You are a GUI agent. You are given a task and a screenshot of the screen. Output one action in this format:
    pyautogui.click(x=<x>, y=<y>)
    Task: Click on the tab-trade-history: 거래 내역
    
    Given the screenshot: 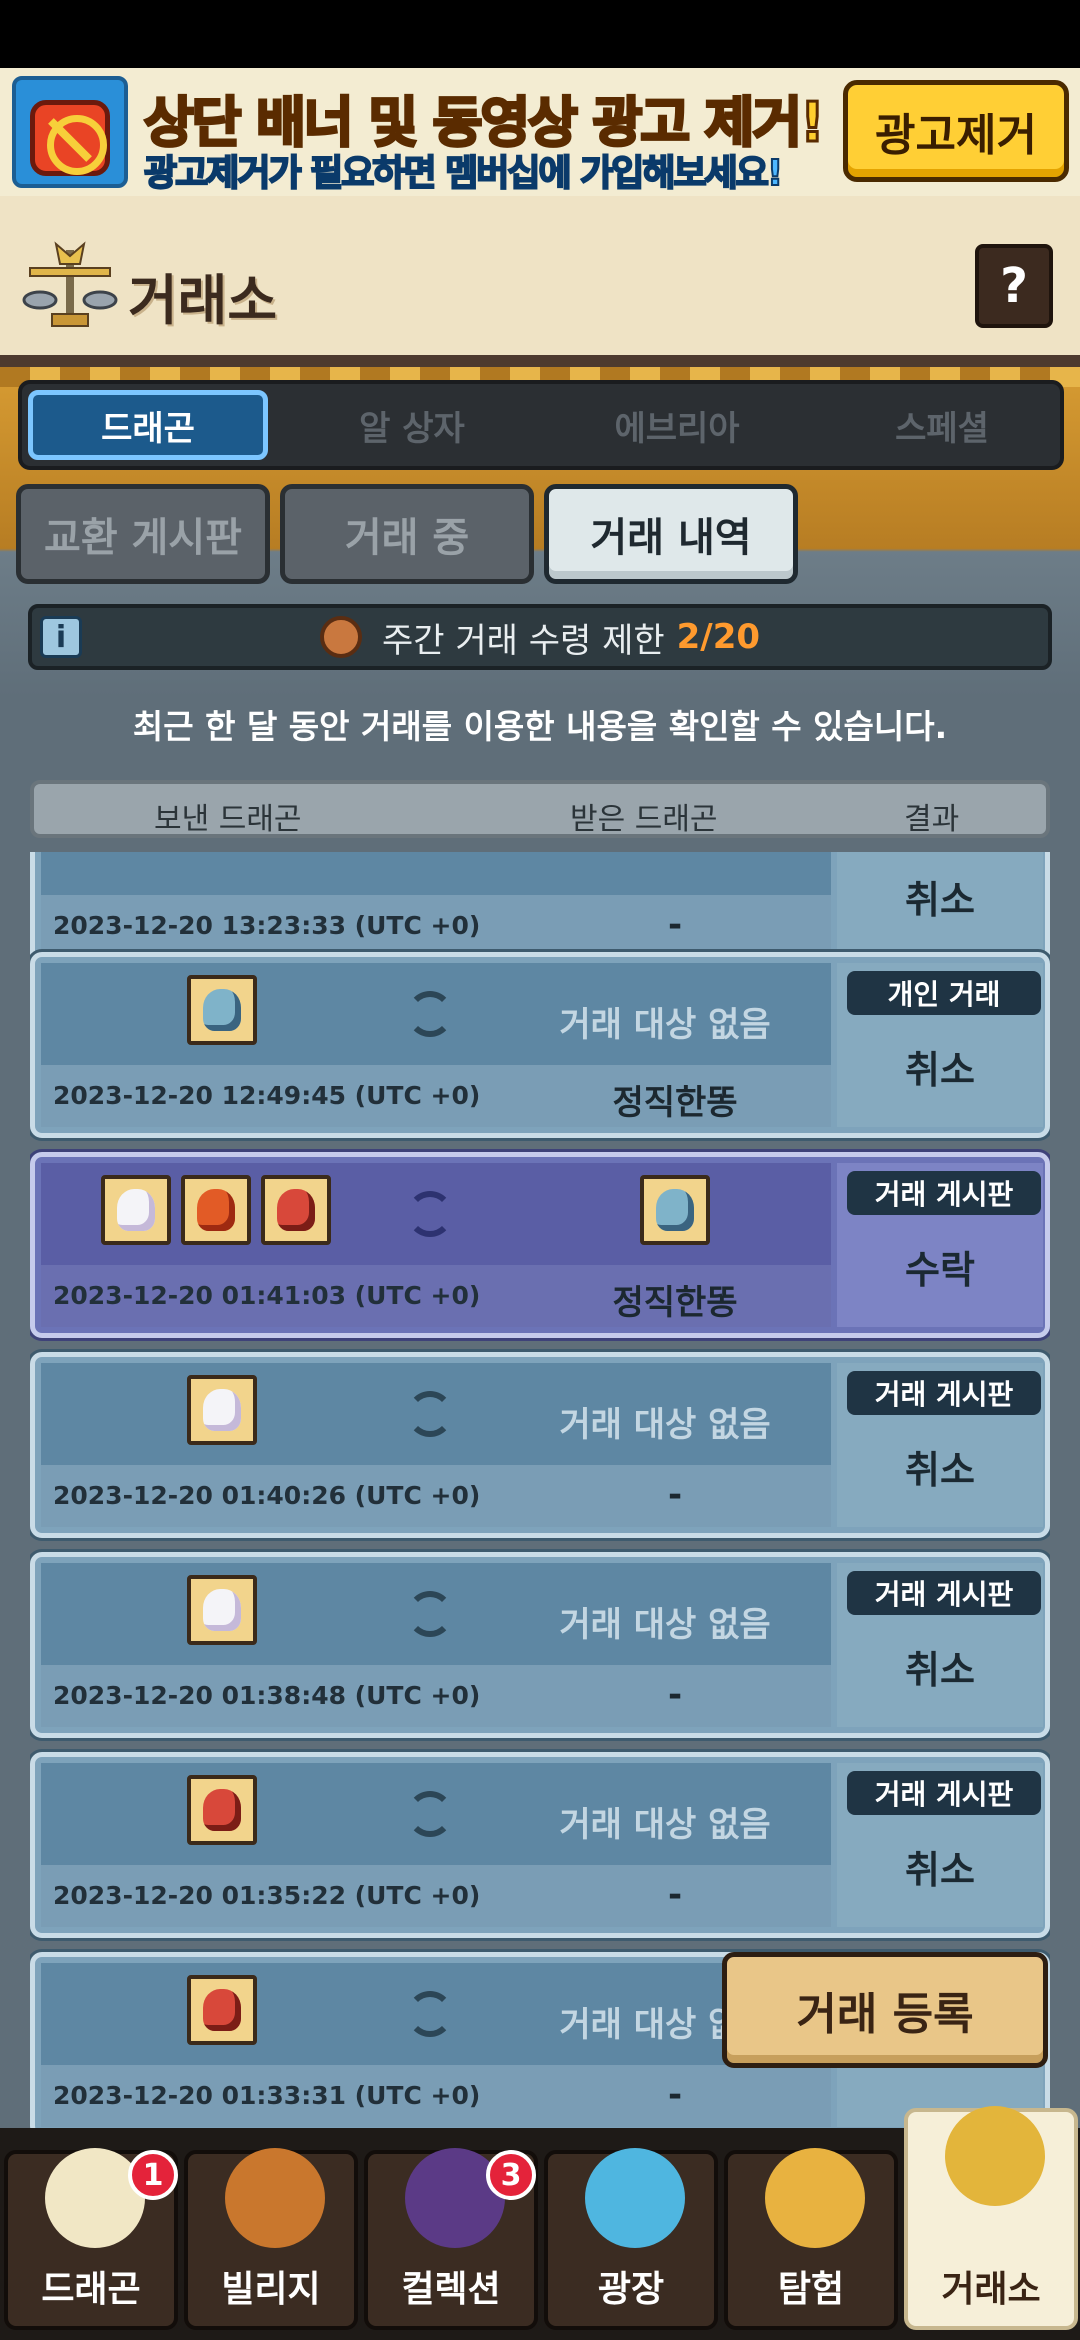 What is the action you would take?
    pyautogui.click(x=671, y=534)
    